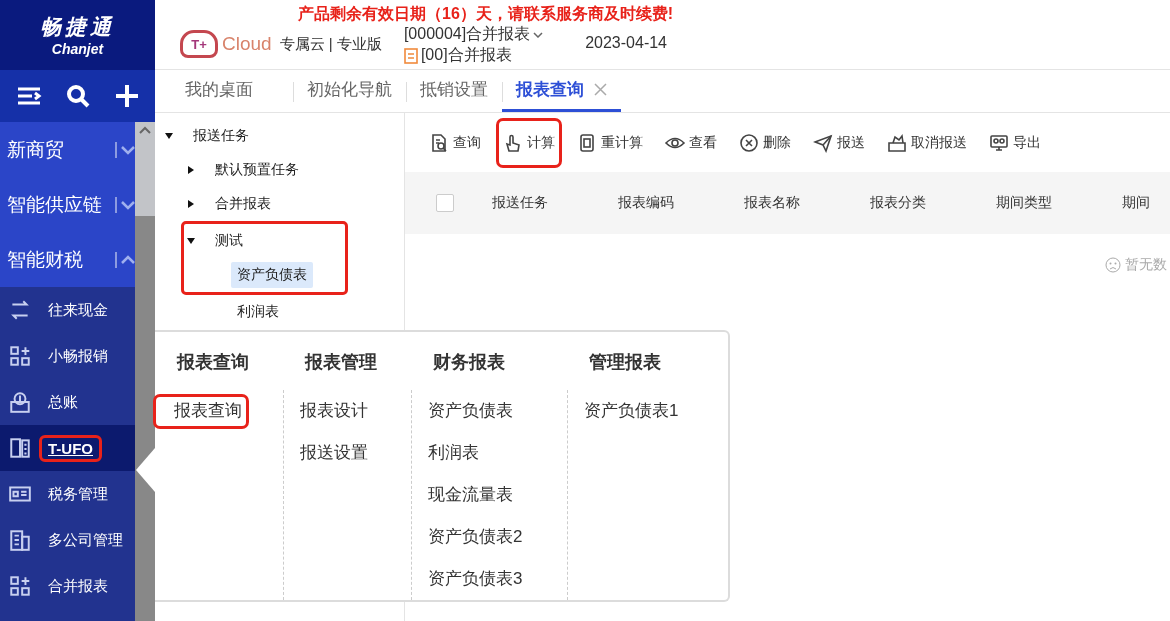  What do you see at coordinates (1146, 203) in the screenshot?
I see `column-header: 期间` at bounding box center [1146, 203].